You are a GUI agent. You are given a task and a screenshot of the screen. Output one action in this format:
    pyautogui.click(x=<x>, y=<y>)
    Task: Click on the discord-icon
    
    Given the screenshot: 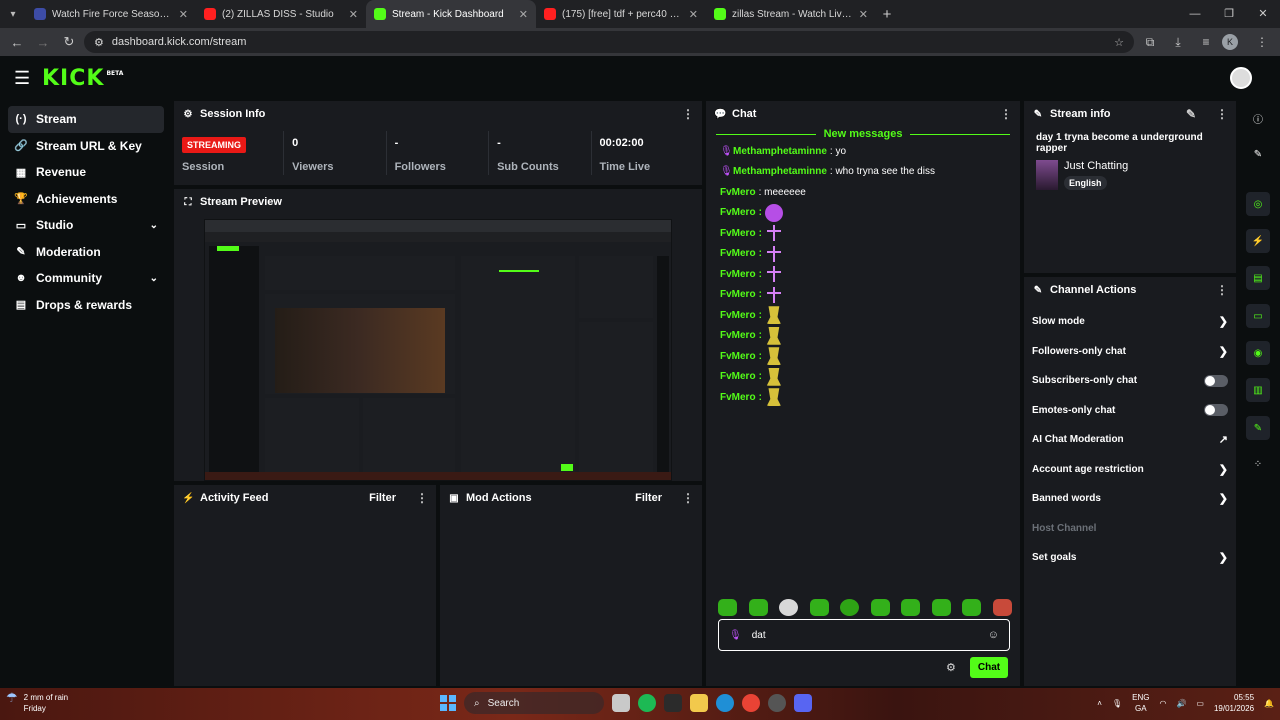 What is the action you would take?
    pyautogui.click(x=803, y=703)
    